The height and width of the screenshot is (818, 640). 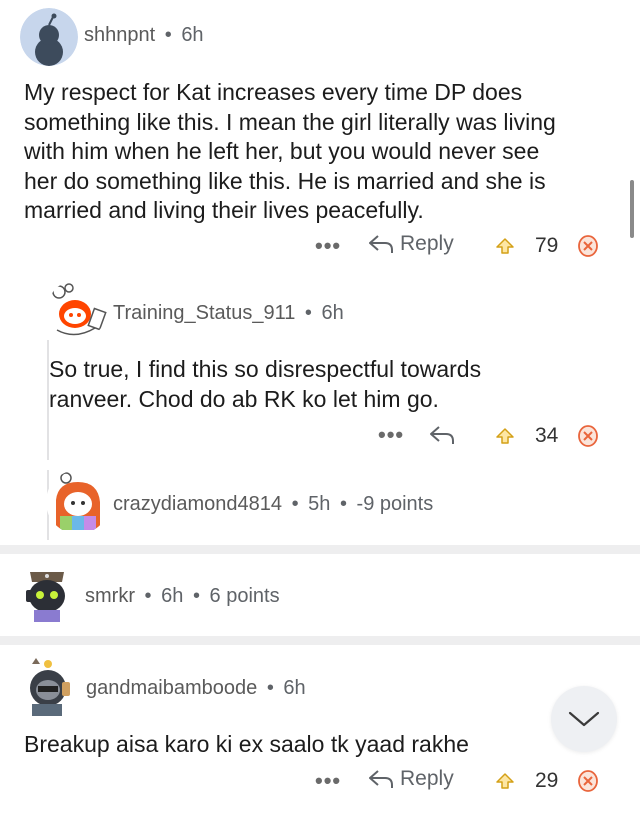 What do you see at coordinates (547, 245) in the screenshot?
I see `vote-count: 79` at bounding box center [547, 245].